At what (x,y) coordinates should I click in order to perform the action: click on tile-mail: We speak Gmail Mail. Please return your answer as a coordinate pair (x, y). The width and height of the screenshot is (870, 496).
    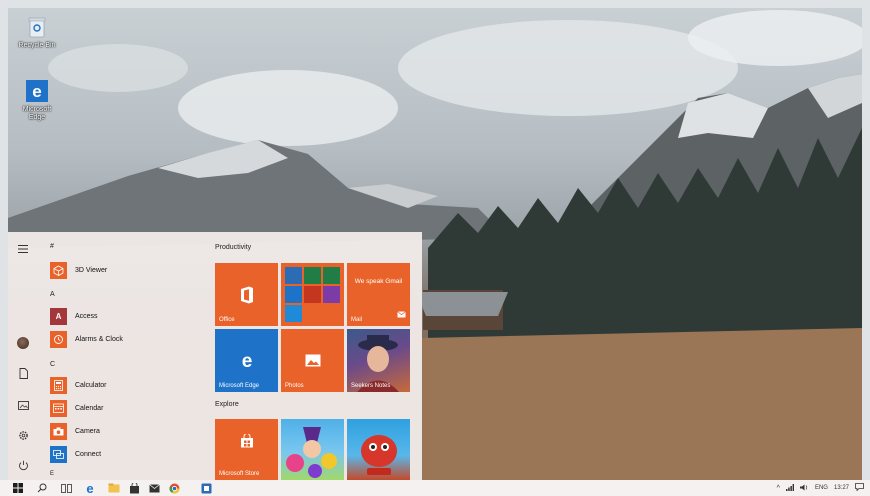
    Looking at the image, I should click on (378, 294).